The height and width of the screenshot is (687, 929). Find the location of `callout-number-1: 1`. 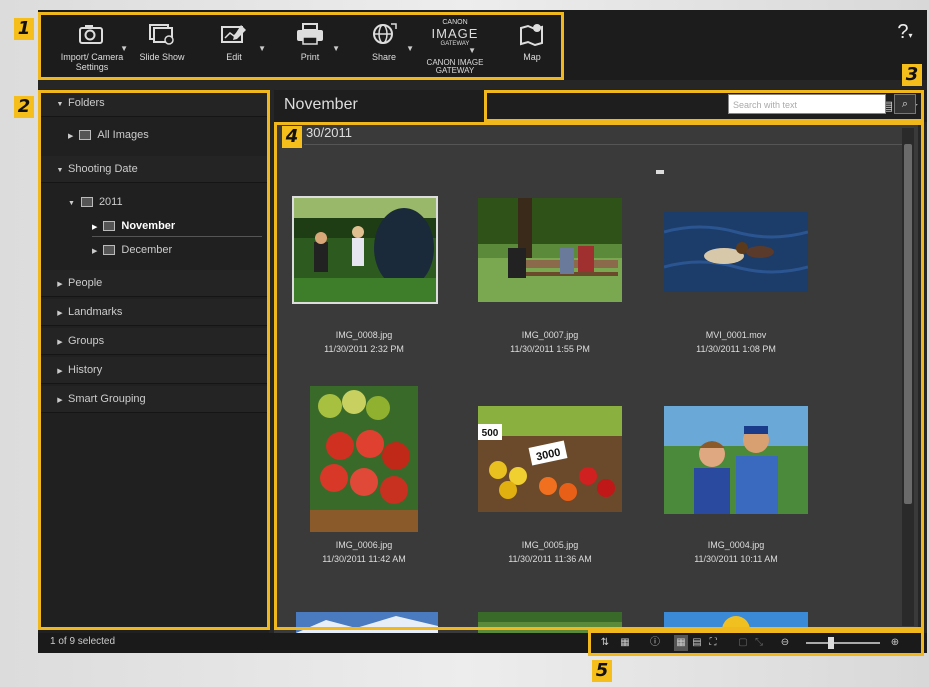

callout-number-1: 1 is located at coordinates (24, 29).